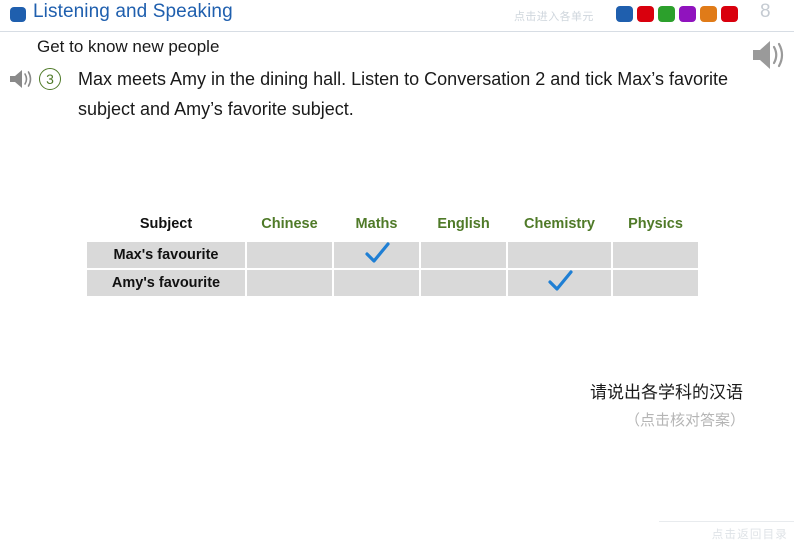 The width and height of the screenshot is (794, 550). What do you see at coordinates (376, 224) in the screenshot?
I see `column-header-maths: Maths` at bounding box center [376, 224].